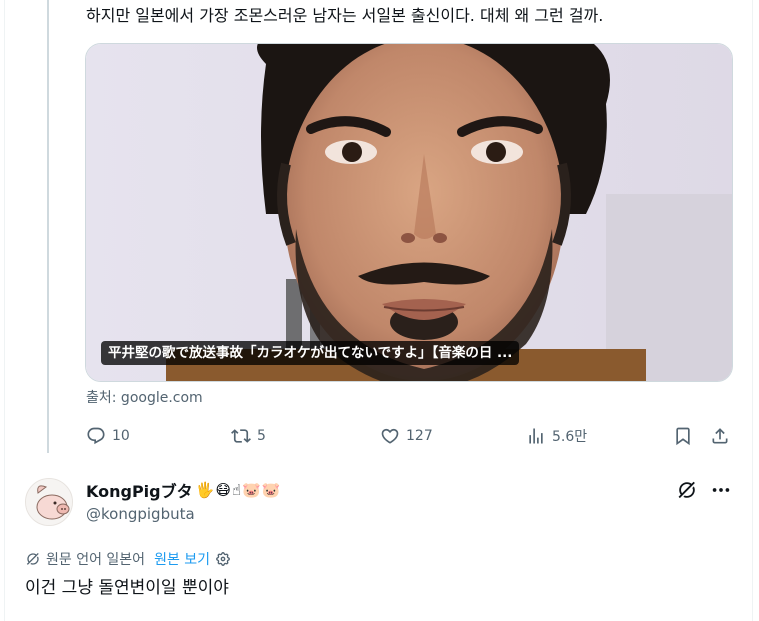  What do you see at coordinates (96, 560) in the screenshot?
I see `translation-note: 원문 언어 일본어` at bounding box center [96, 560].